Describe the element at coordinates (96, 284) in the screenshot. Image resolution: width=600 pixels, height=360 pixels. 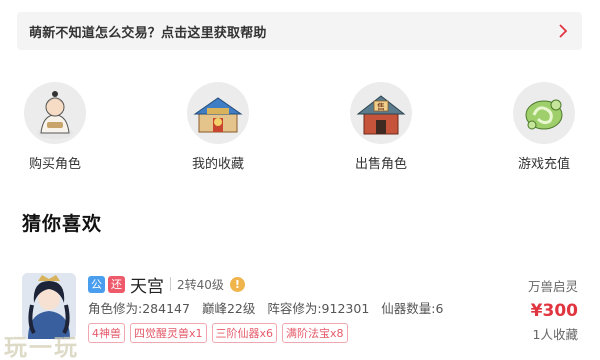
I see `public-tag: 公` at that location.